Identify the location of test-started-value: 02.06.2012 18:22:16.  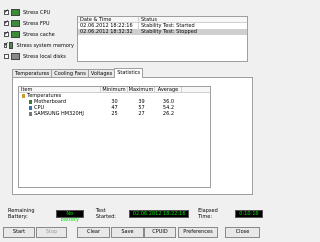
(159, 214).